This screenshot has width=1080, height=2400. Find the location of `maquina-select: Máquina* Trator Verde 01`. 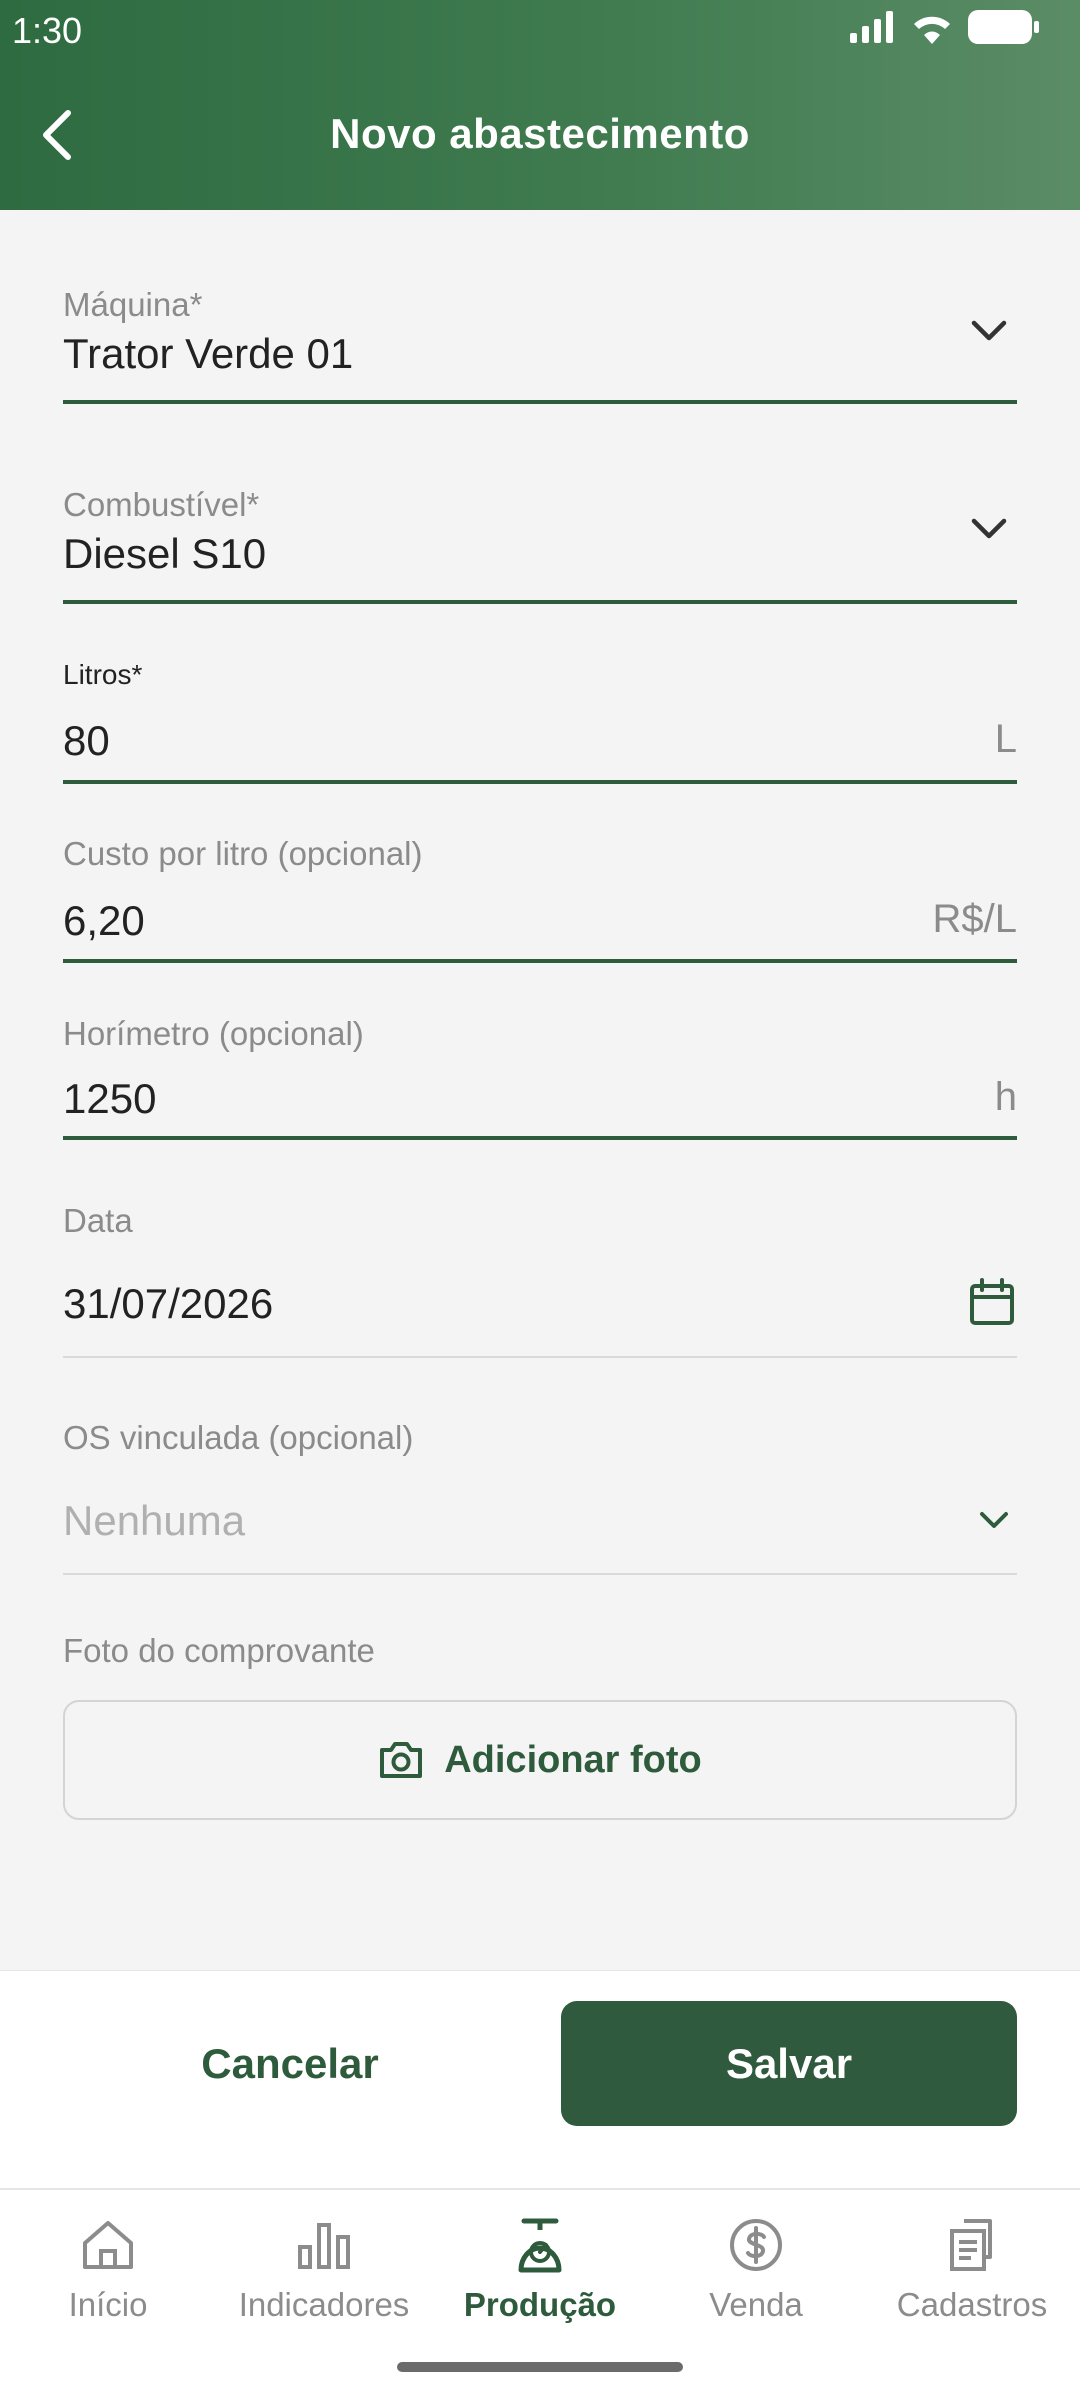

maquina-select: Máquina* Trator Verde 01 is located at coordinates (540, 345).